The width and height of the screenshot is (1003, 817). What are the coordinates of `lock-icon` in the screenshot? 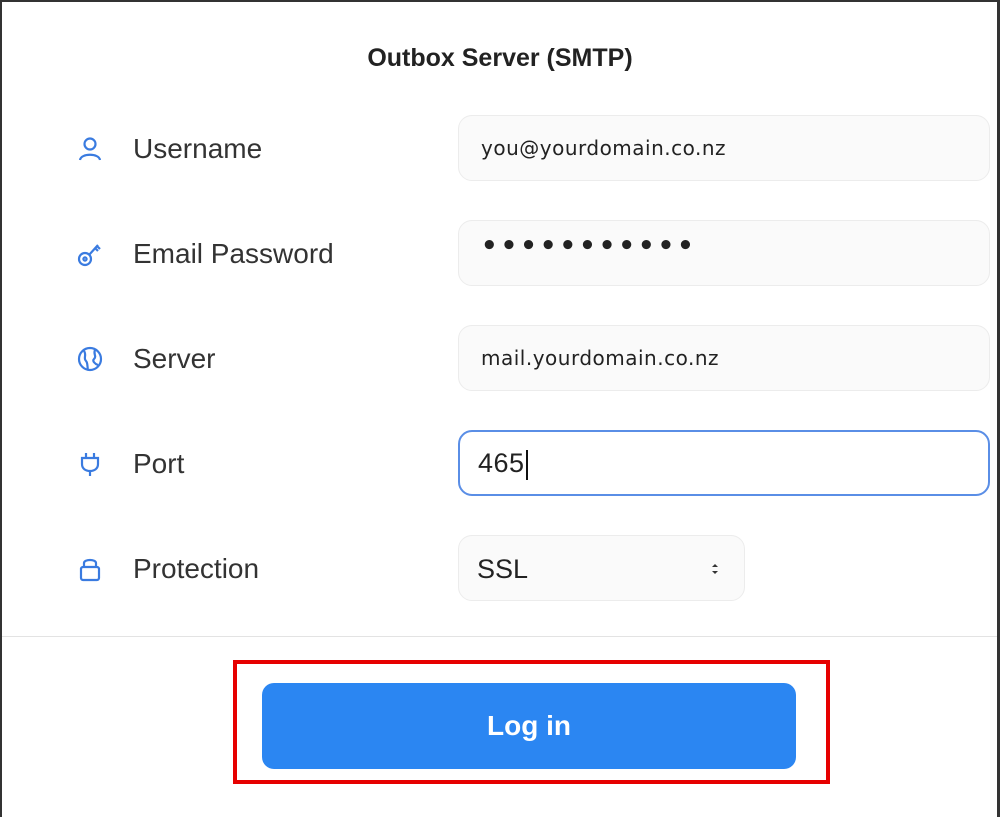 It's located at (90, 569).